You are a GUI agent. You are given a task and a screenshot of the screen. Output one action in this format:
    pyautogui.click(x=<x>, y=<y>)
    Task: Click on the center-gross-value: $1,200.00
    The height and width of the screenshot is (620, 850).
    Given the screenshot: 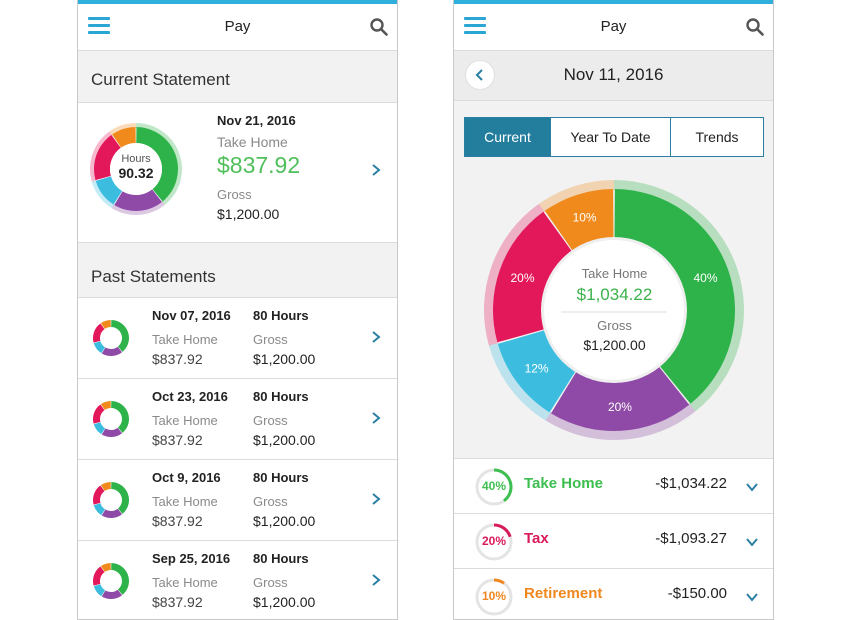 What is the action you would take?
    pyautogui.click(x=614, y=345)
    